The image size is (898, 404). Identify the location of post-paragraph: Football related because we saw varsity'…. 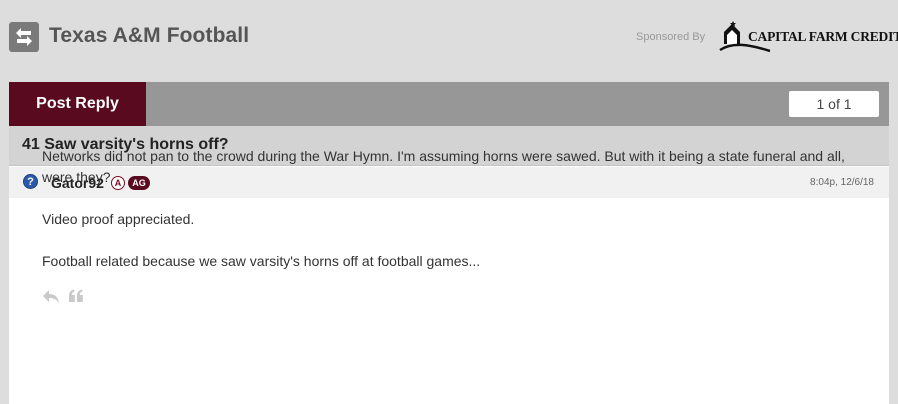
(261, 261).